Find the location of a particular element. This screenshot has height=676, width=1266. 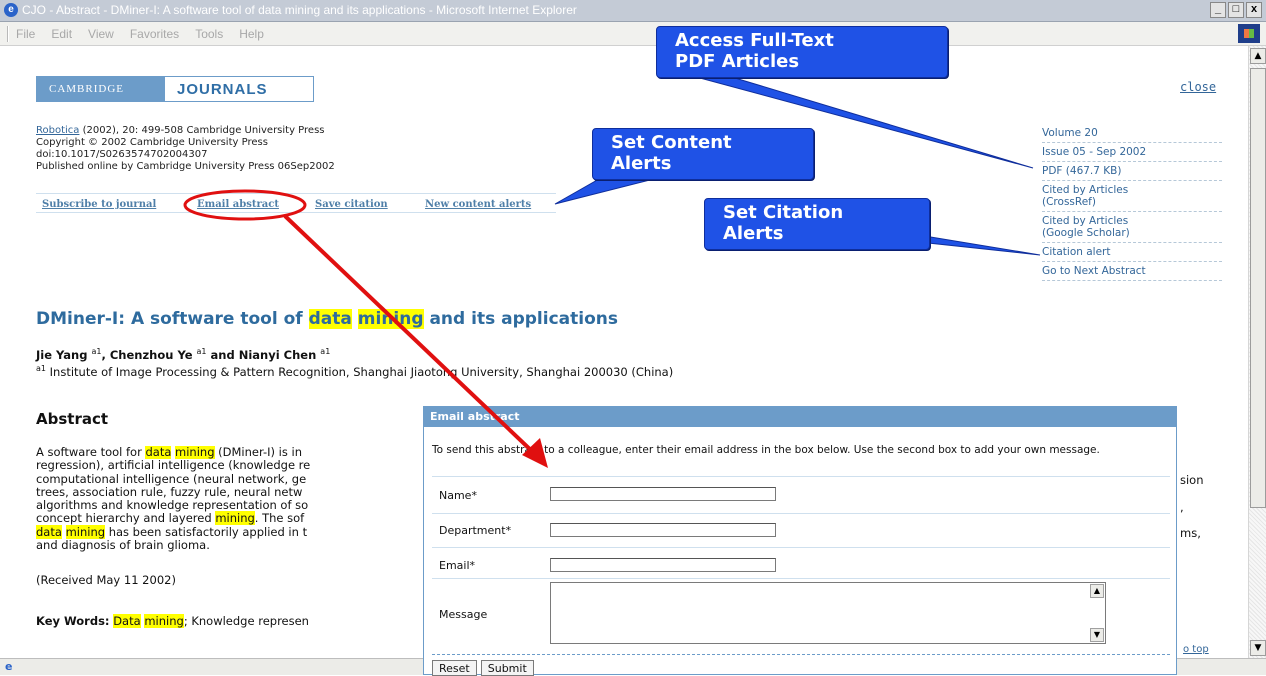

kw-rest: ; Knowledge represen is located at coordinates (246, 621).